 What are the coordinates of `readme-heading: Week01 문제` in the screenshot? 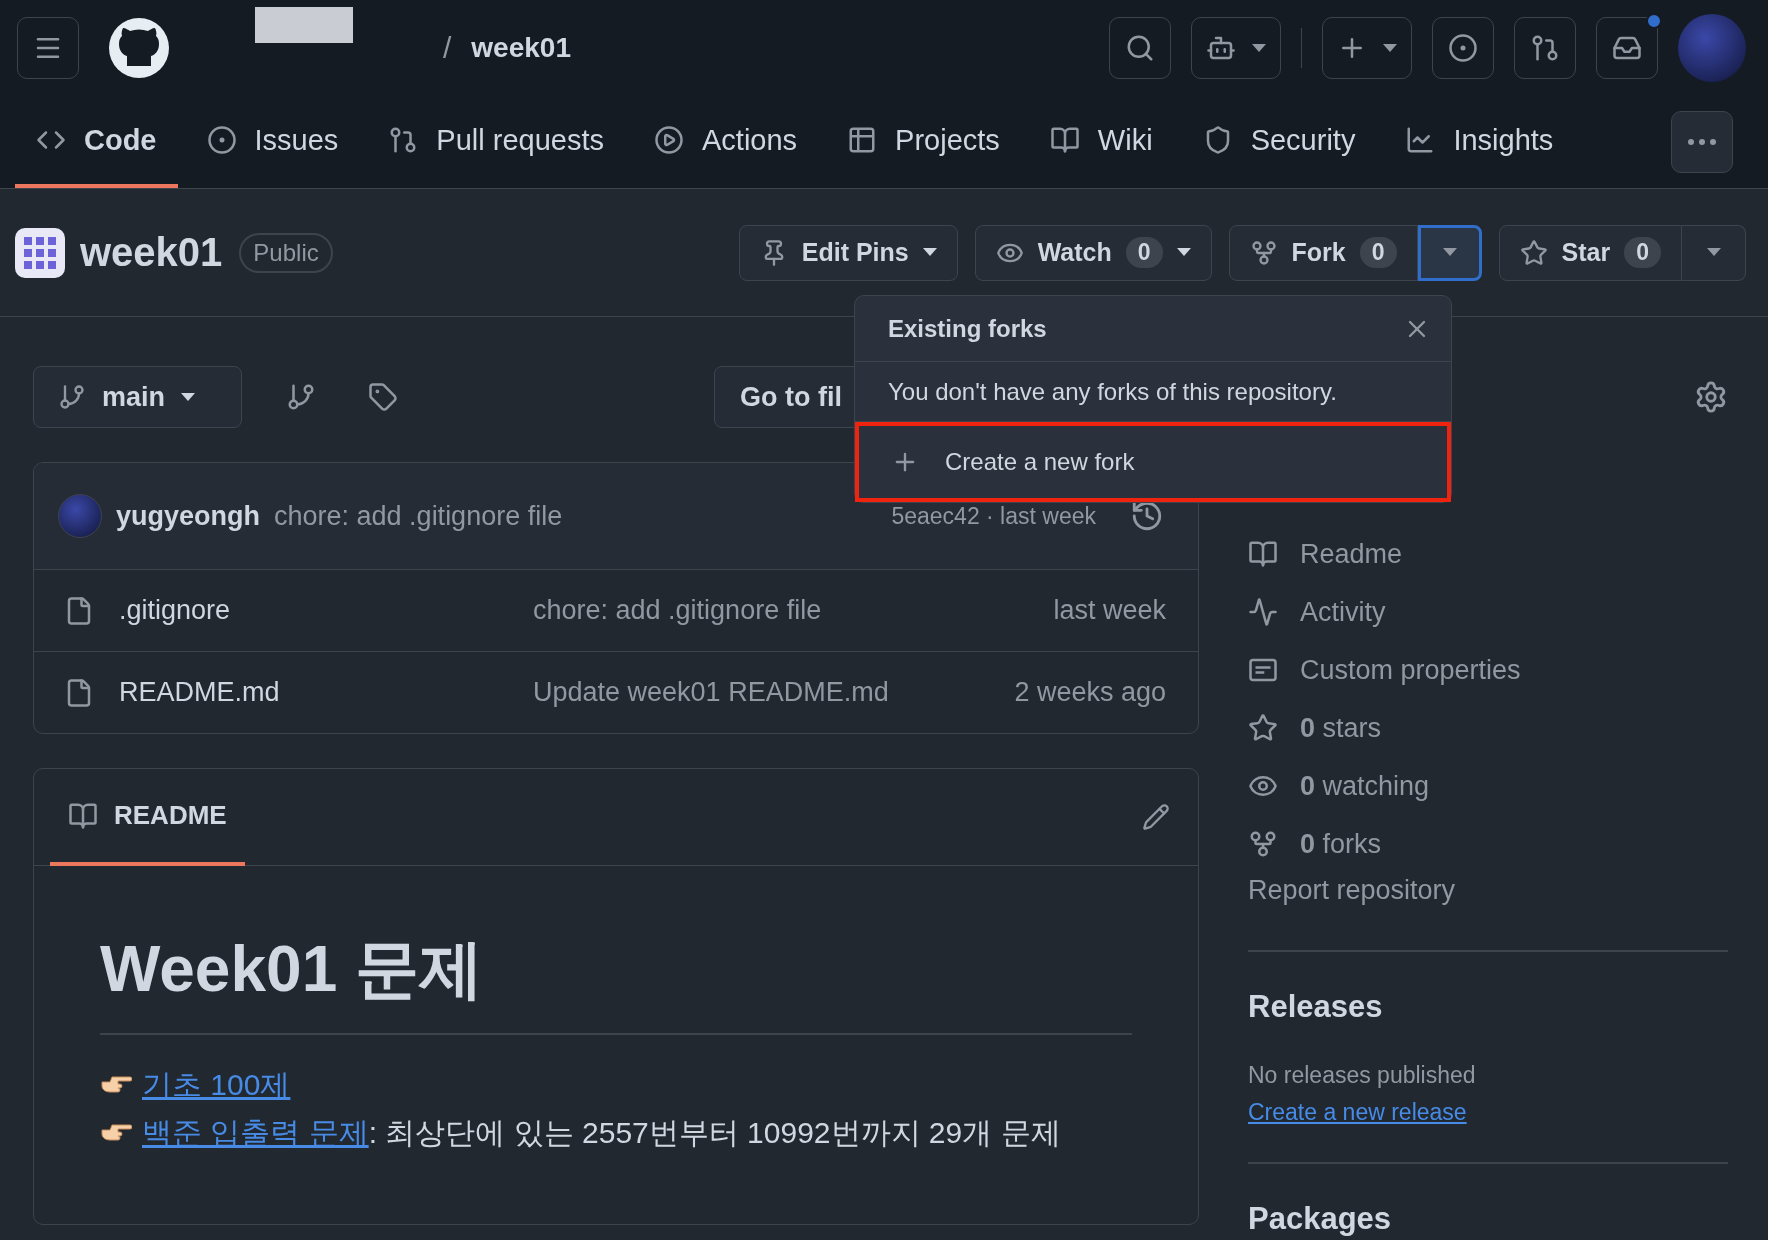 It's located at (616, 980).